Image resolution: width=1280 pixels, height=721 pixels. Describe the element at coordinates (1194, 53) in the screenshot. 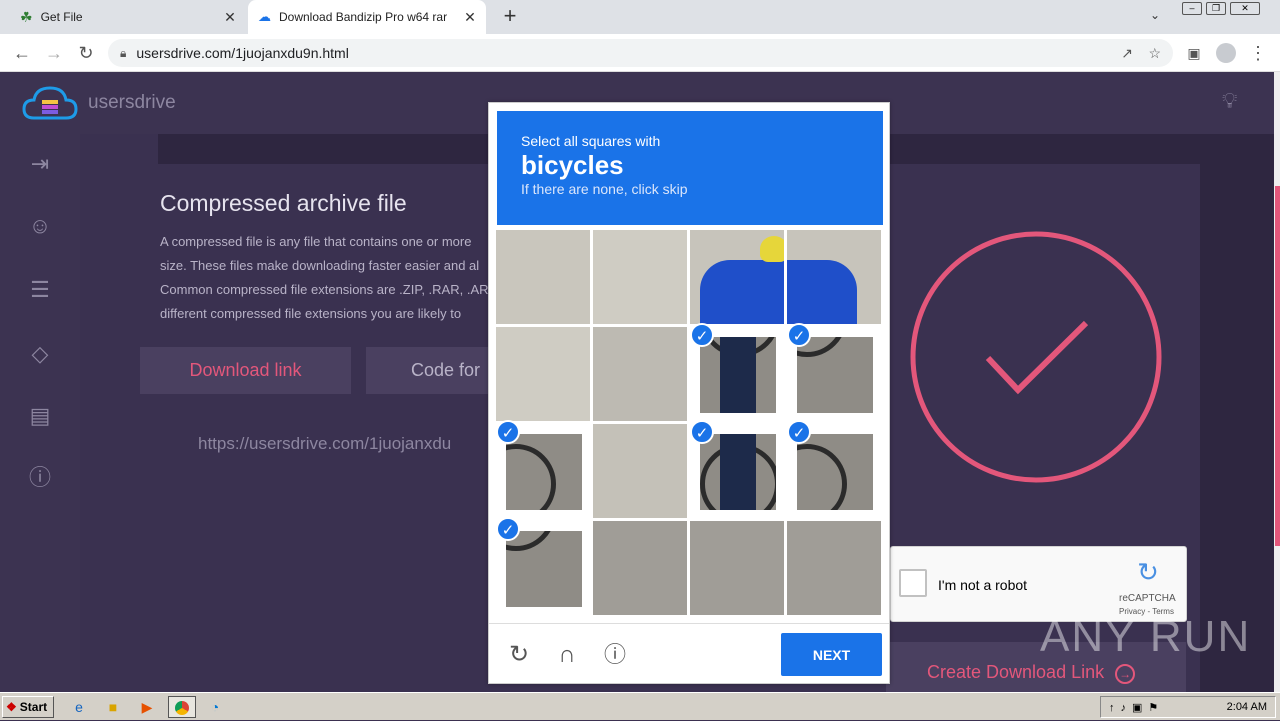

I see `side-panel-icon: ▣` at that location.